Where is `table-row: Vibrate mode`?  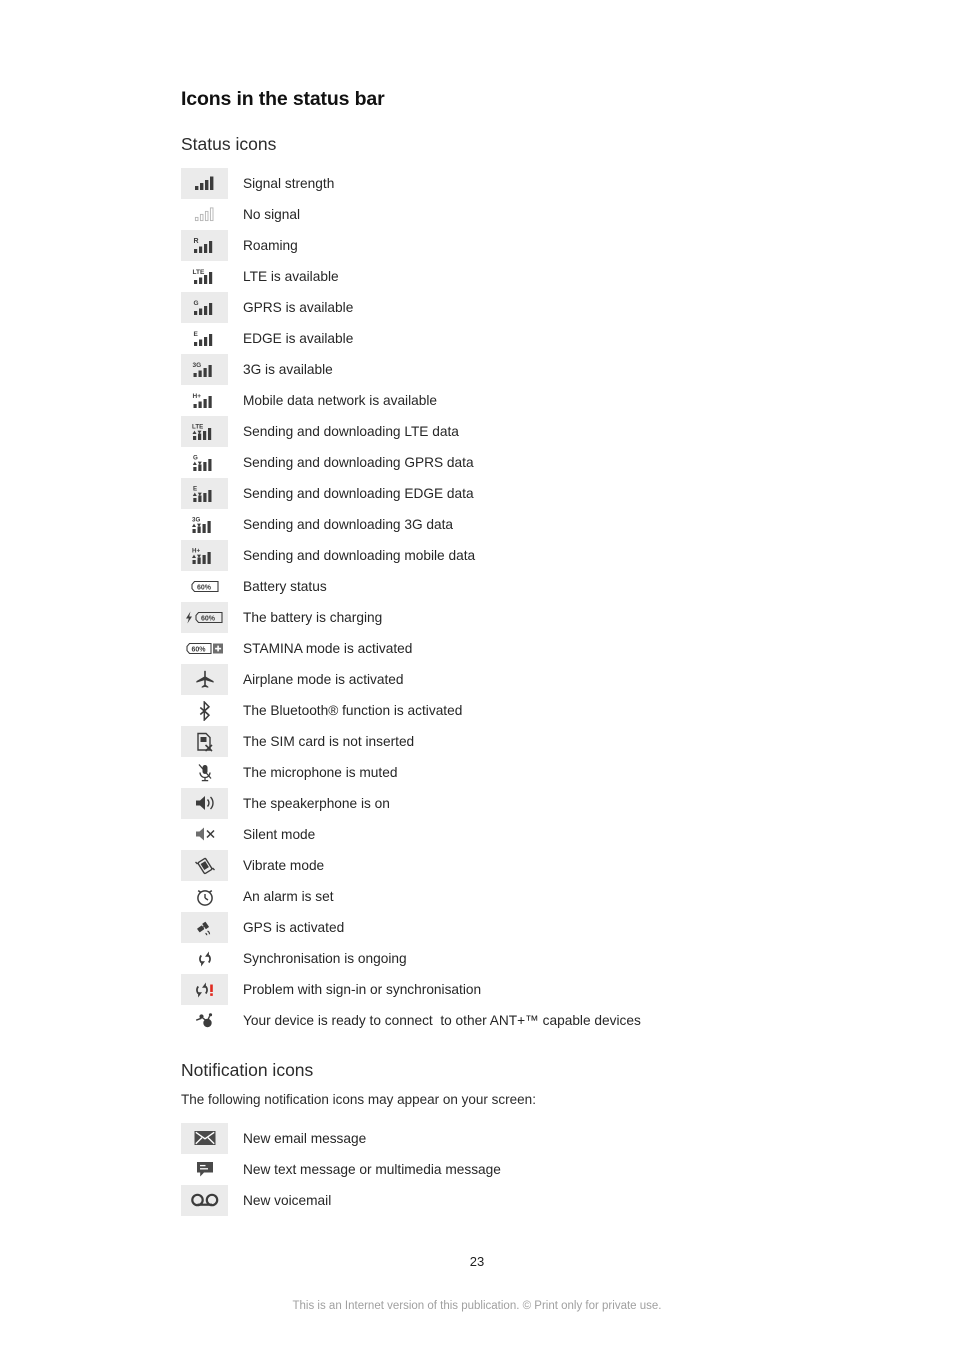
table-row: Vibrate mode is located at coordinates (501, 865).